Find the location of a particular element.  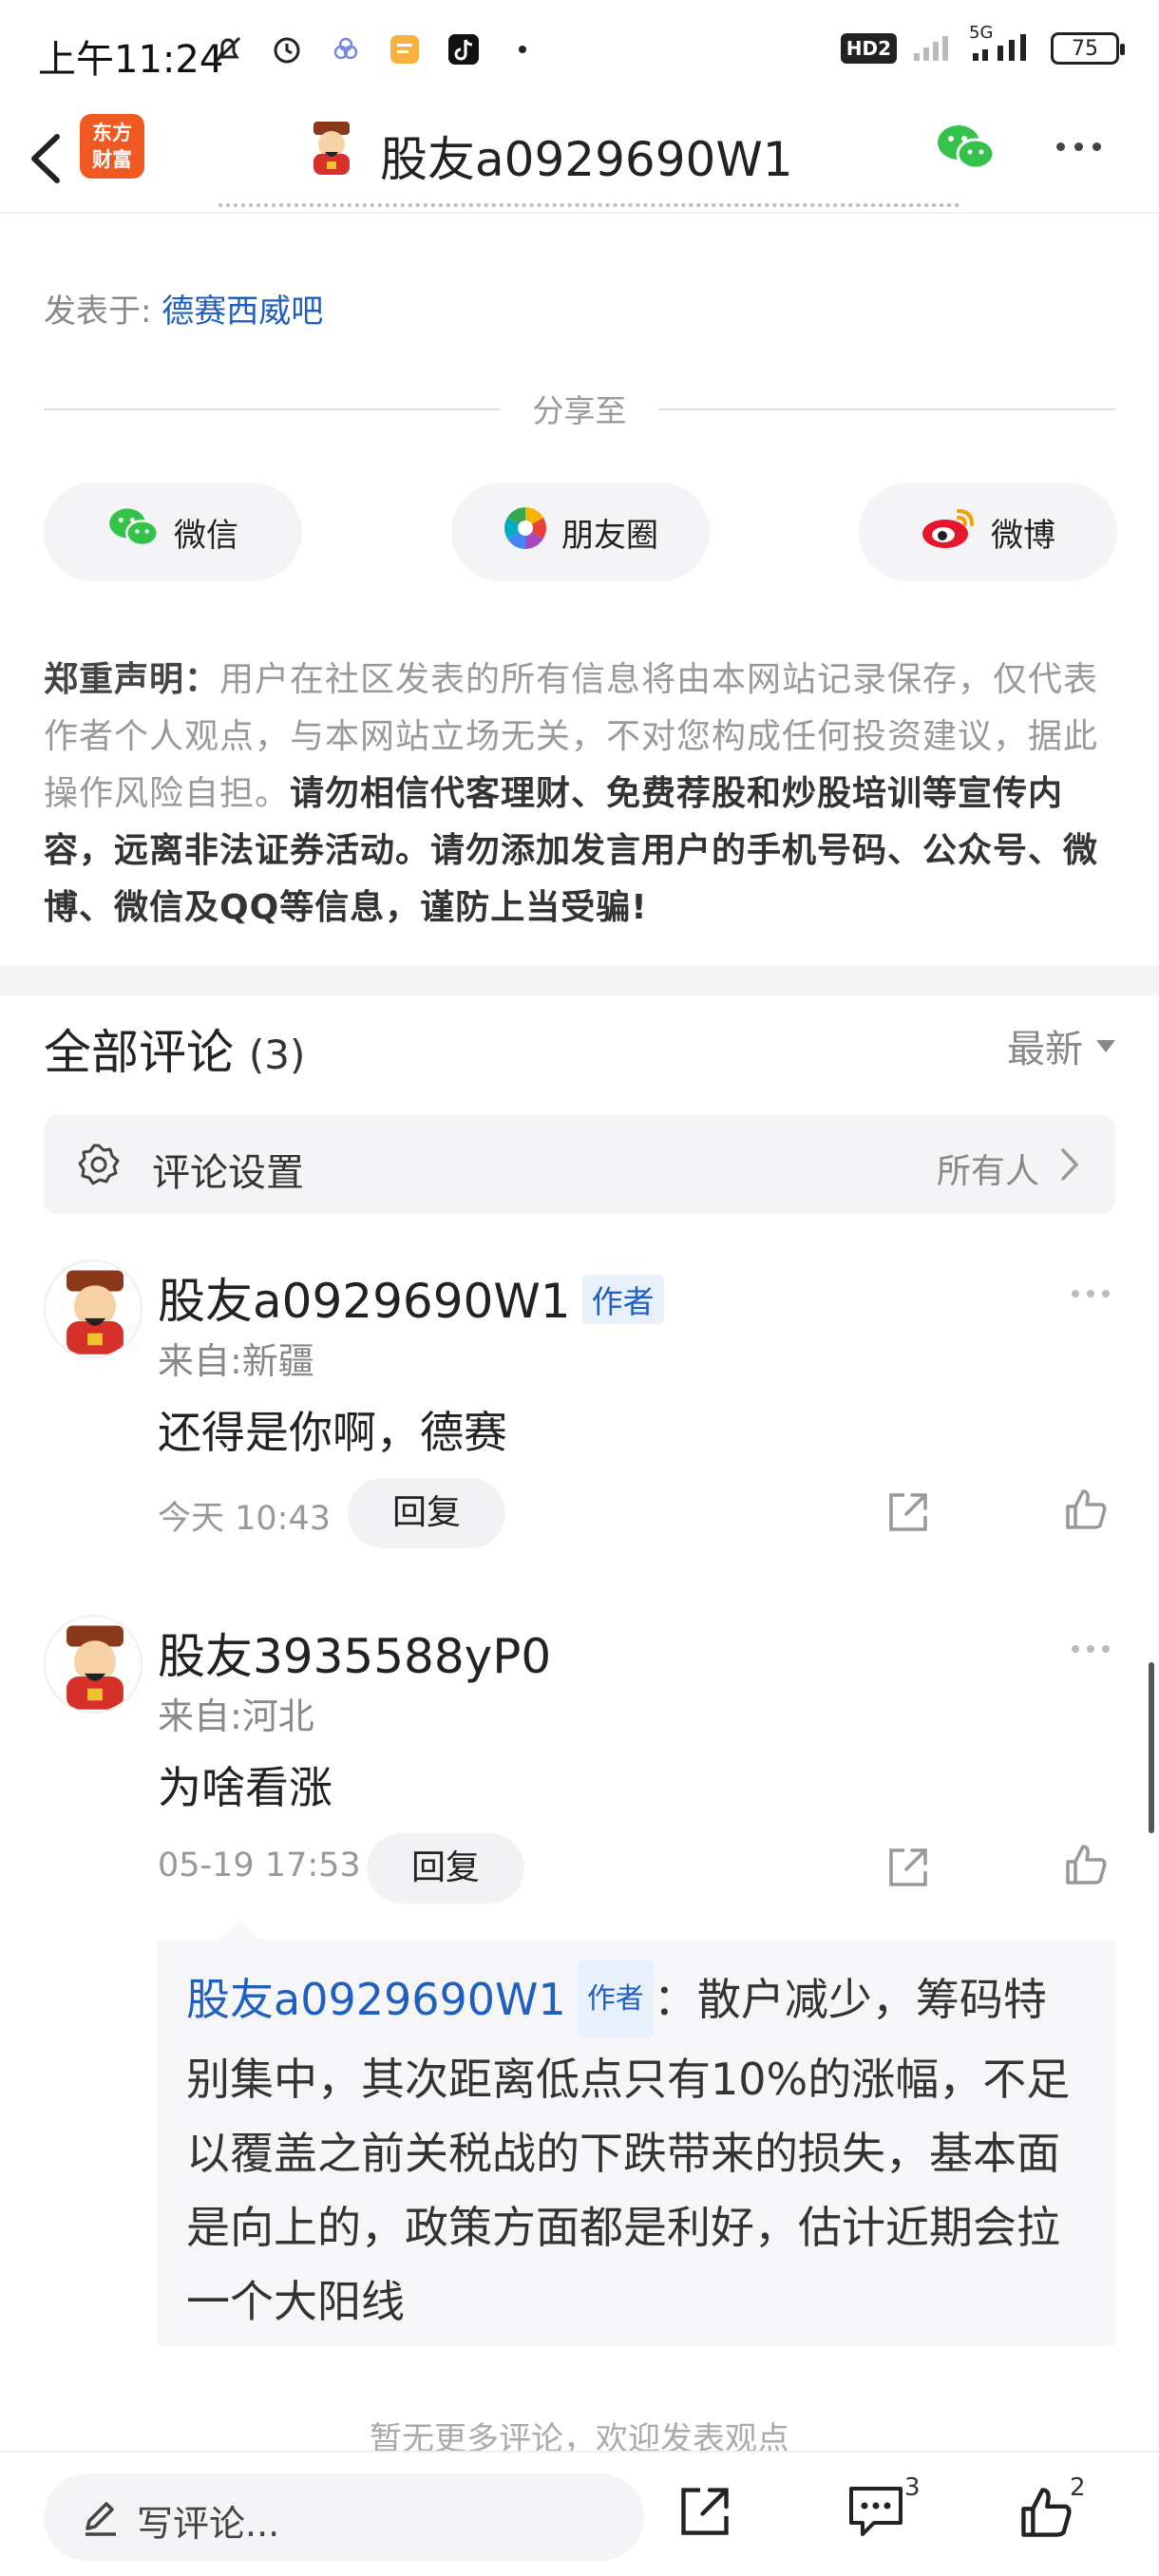

comments-count: (3) is located at coordinates (277, 1055).